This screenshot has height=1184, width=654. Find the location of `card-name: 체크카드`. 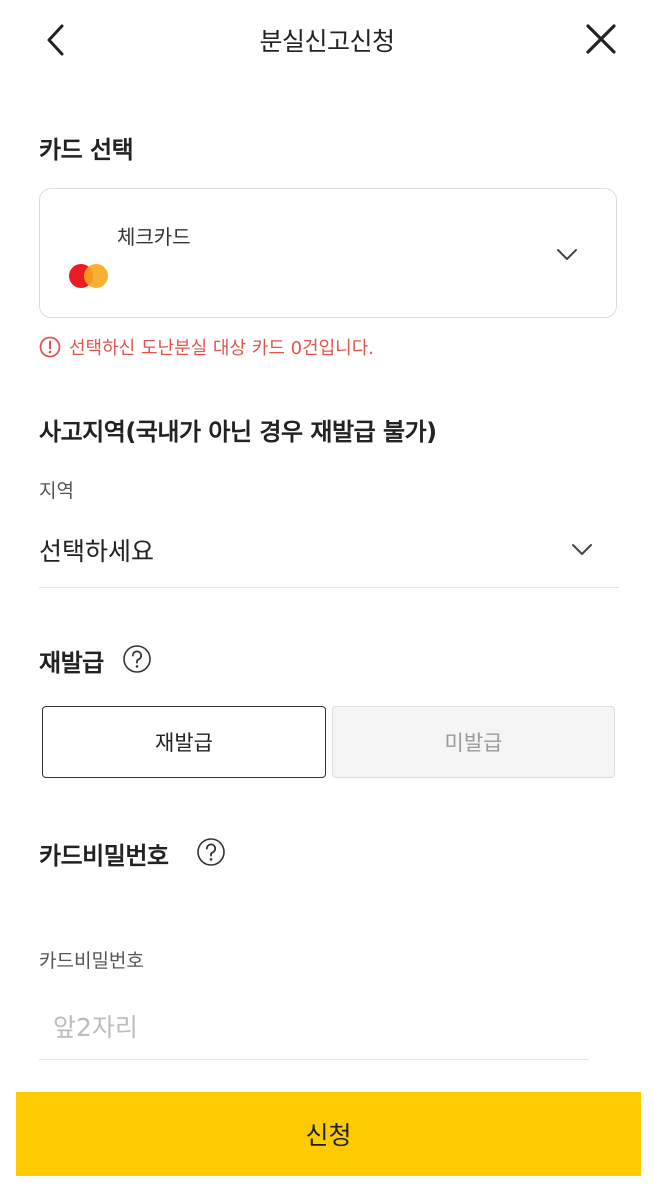

card-name: 체크카드 is located at coordinates (154, 237).